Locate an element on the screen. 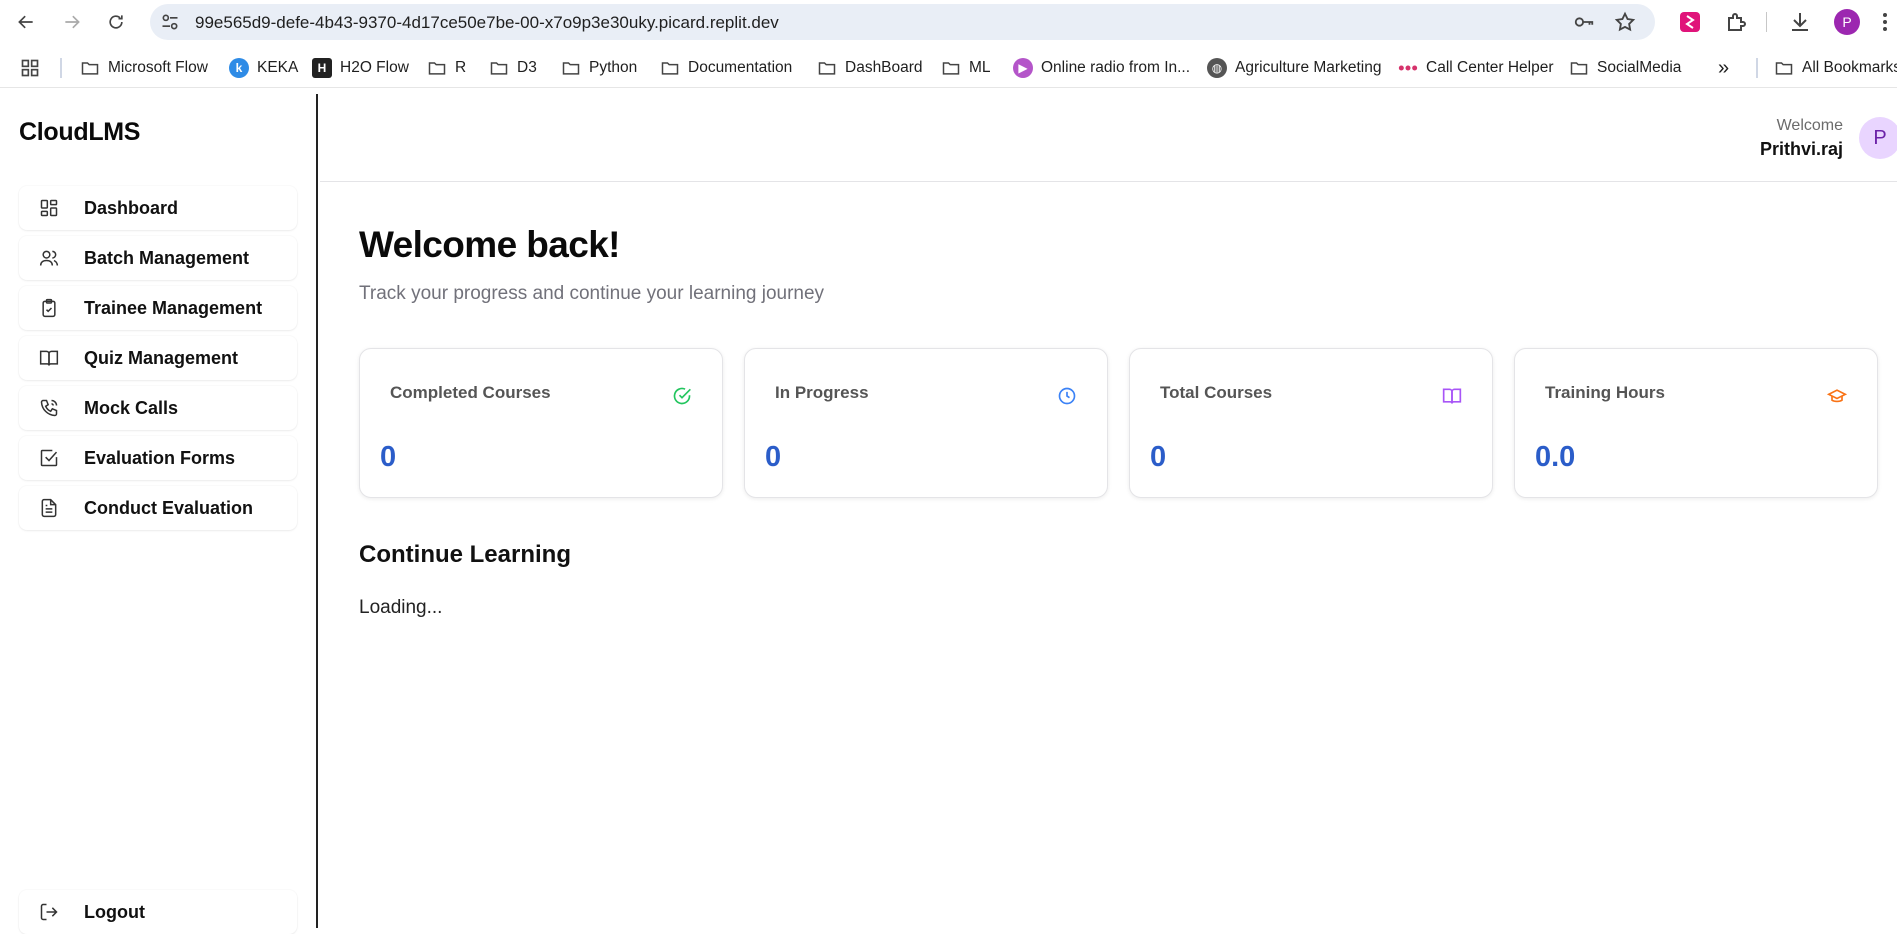 Image resolution: width=1897 pixels, height=934 pixels. app-header: Welcome Prithvi.raj P is located at coordinates (1108, 138).